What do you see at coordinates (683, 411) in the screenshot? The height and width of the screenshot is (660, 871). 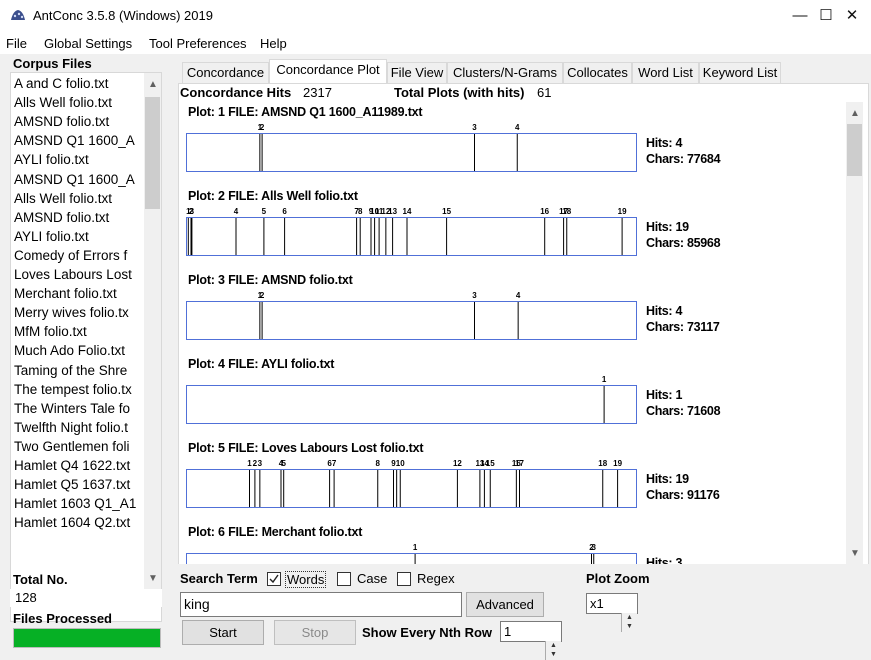 I see `plot-chars: Chars: 71608` at bounding box center [683, 411].